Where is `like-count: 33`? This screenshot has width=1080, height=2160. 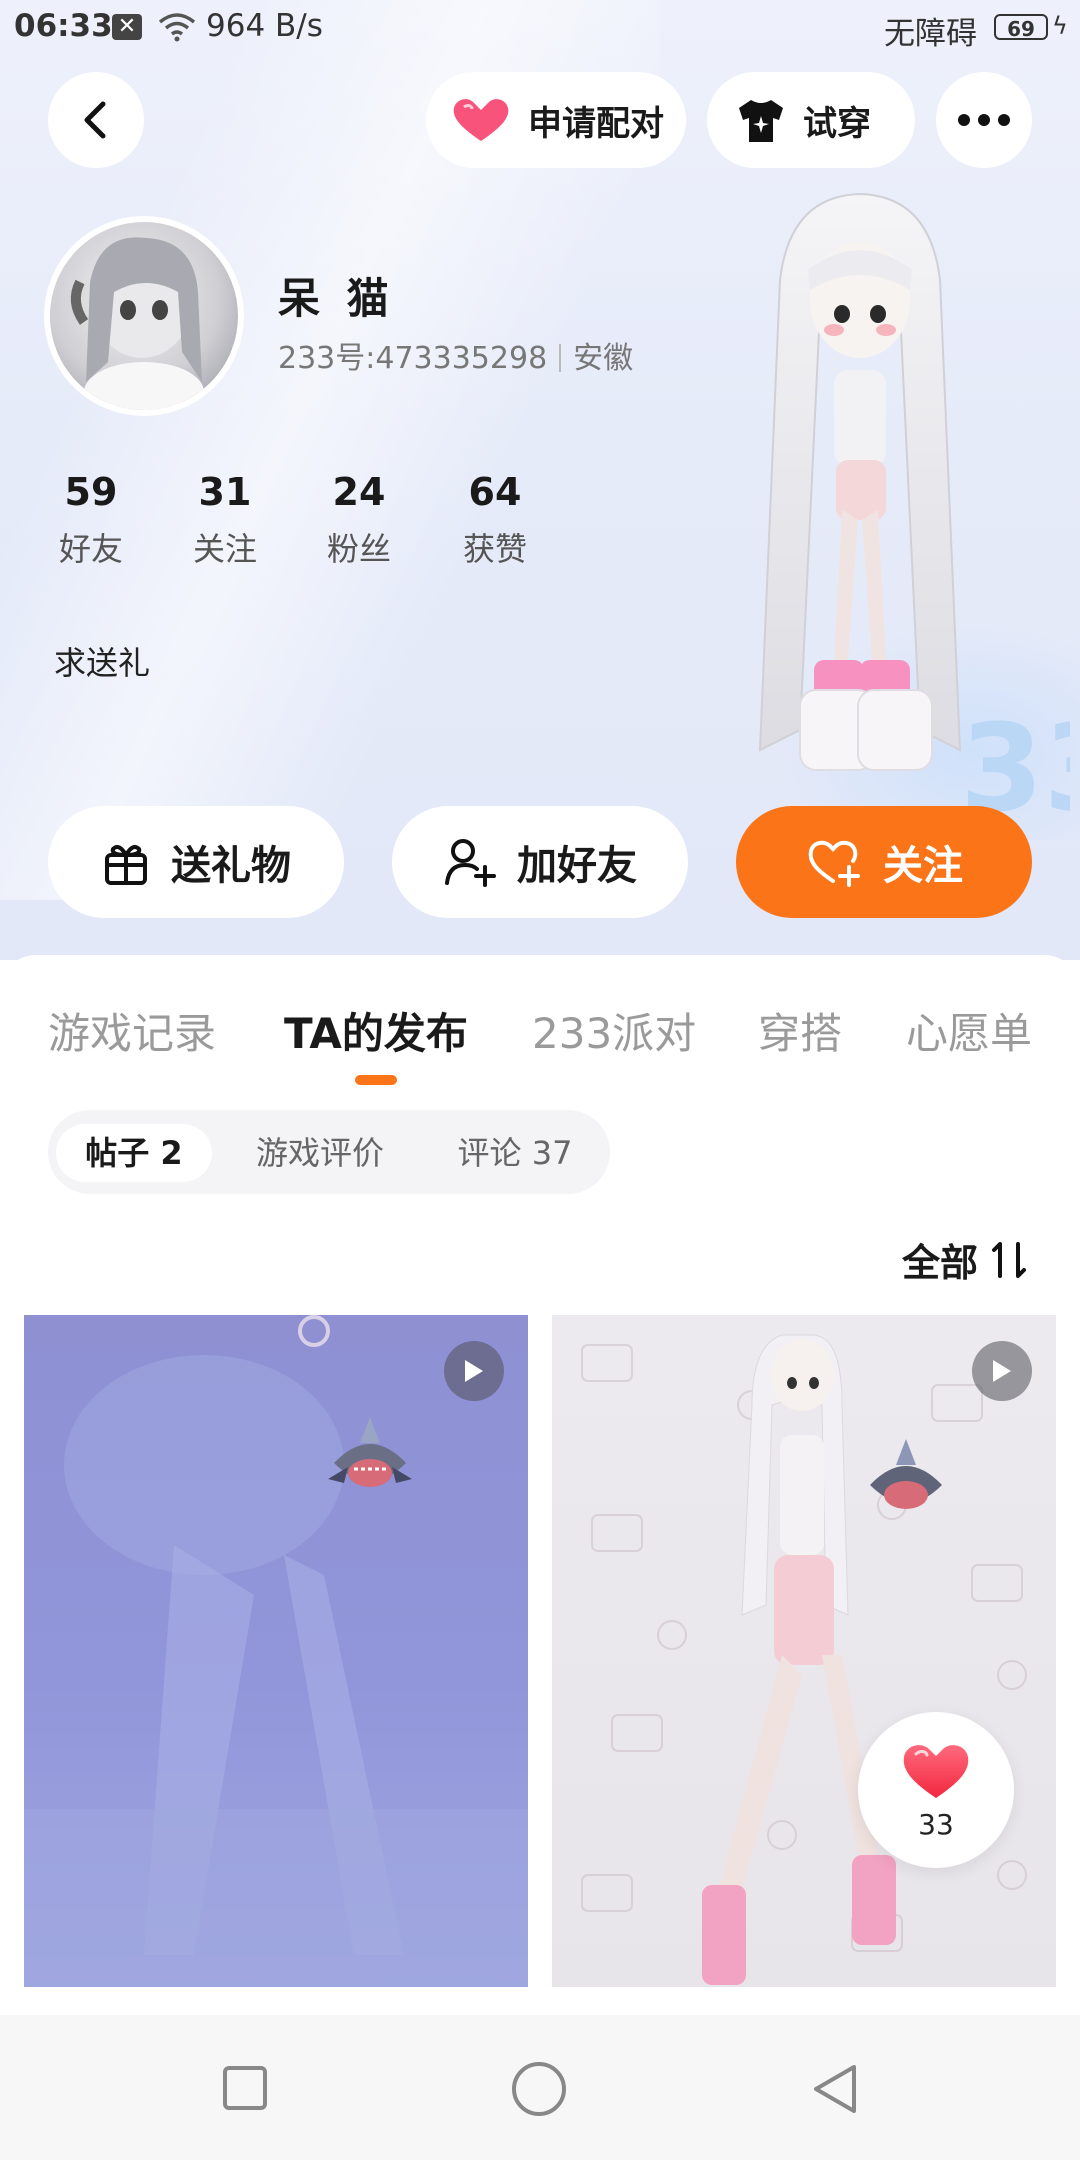
like-count: 33 is located at coordinates (936, 1824).